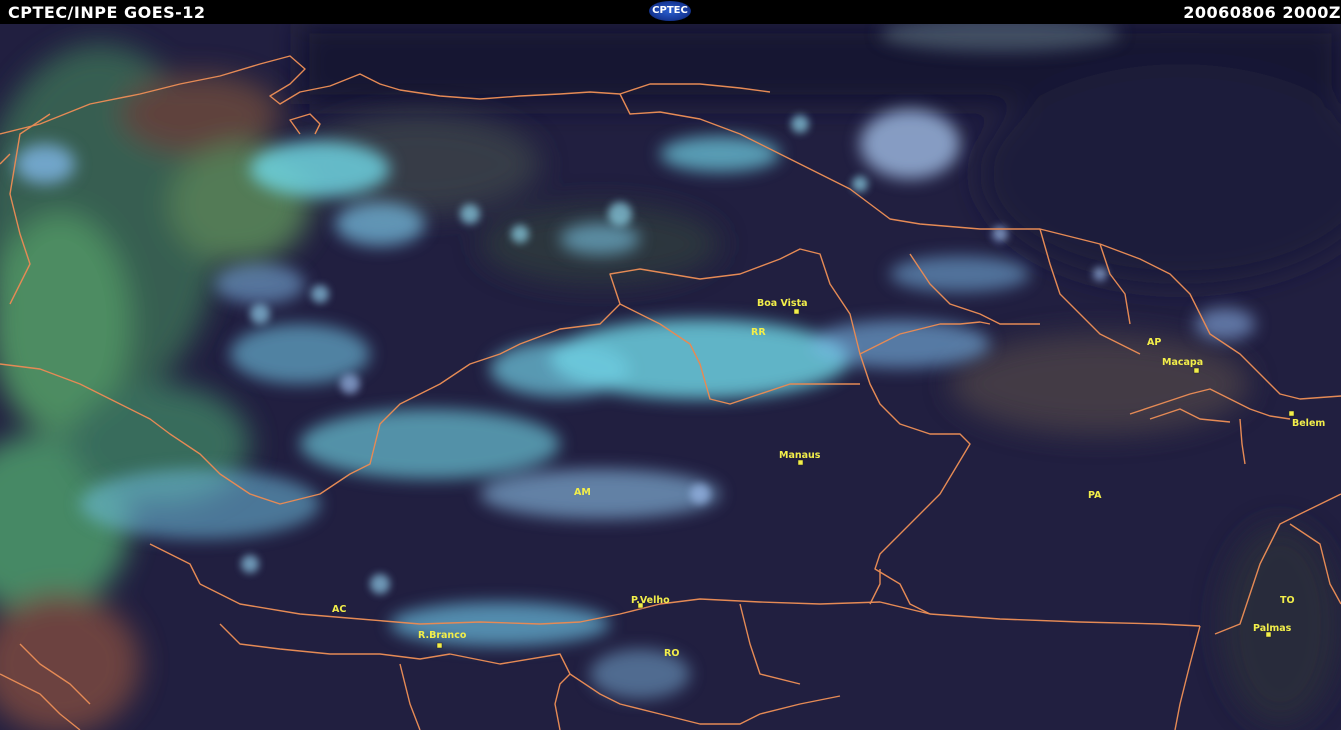 This screenshot has width=1341, height=730. Describe the element at coordinates (1287, 600) in the screenshot. I see `state-label-to: TO` at that location.